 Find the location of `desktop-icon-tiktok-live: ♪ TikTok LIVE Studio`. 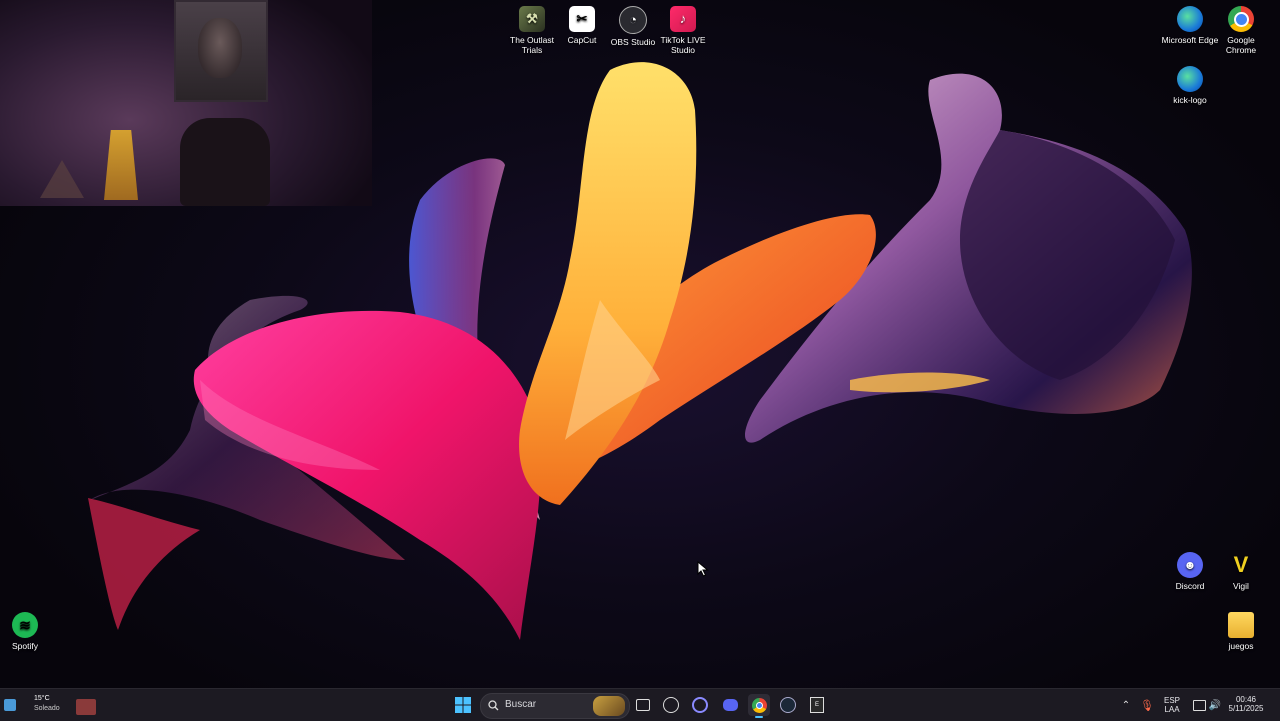

desktop-icon-tiktok-live: ♪ TikTok LIVE Studio is located at coordinates (683, 30).